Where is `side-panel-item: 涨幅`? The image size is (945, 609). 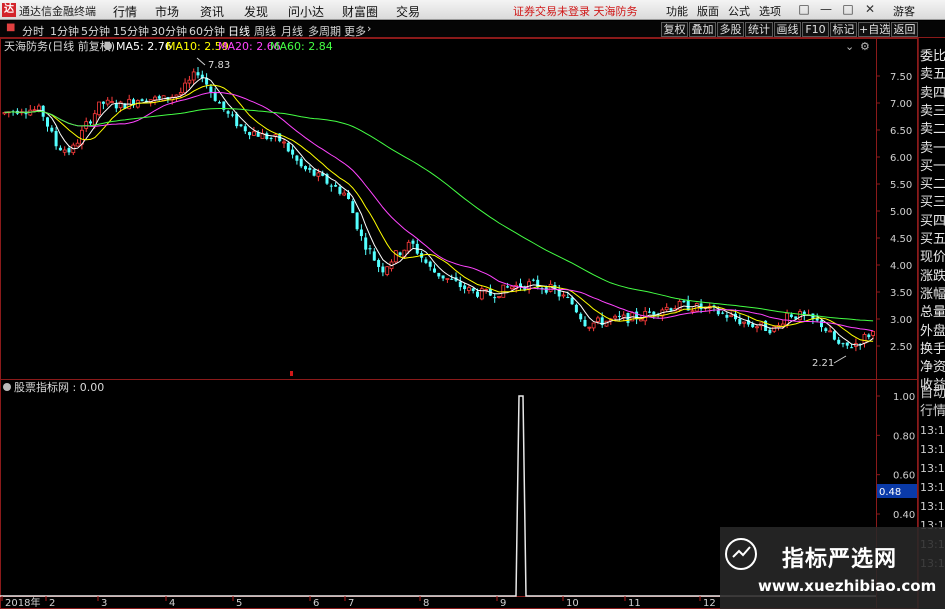
side-panel-item: 涨幅 is located at coordinates (932, 294).